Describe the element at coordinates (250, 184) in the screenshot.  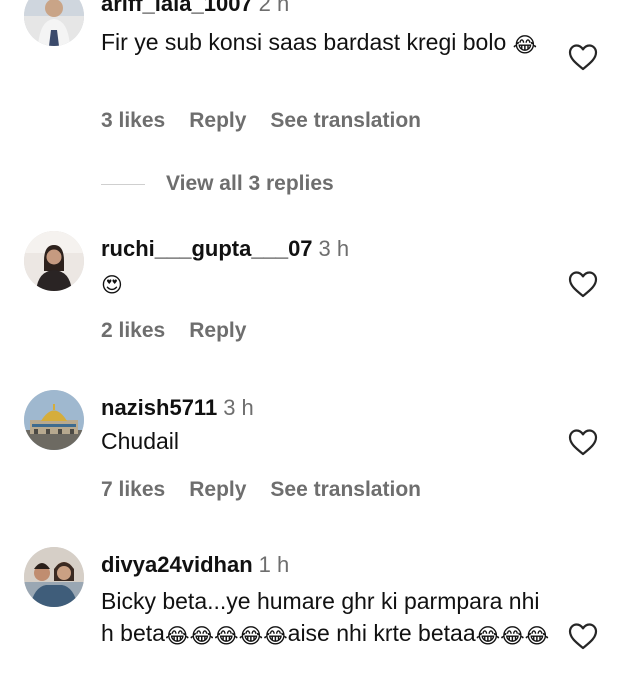
I see `view-replies-label: View all 3 replies` at that location.